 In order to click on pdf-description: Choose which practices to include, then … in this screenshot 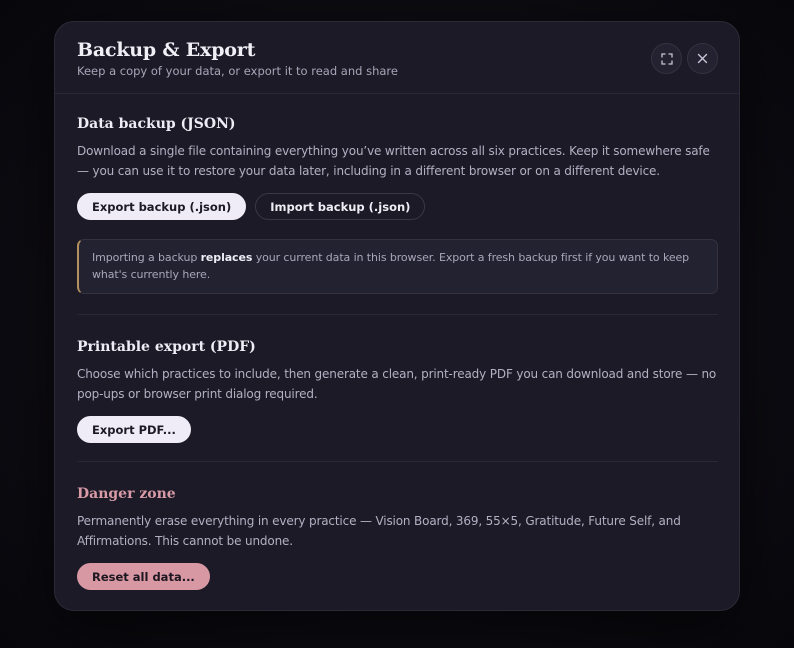, I will do `click(397, 384)`.